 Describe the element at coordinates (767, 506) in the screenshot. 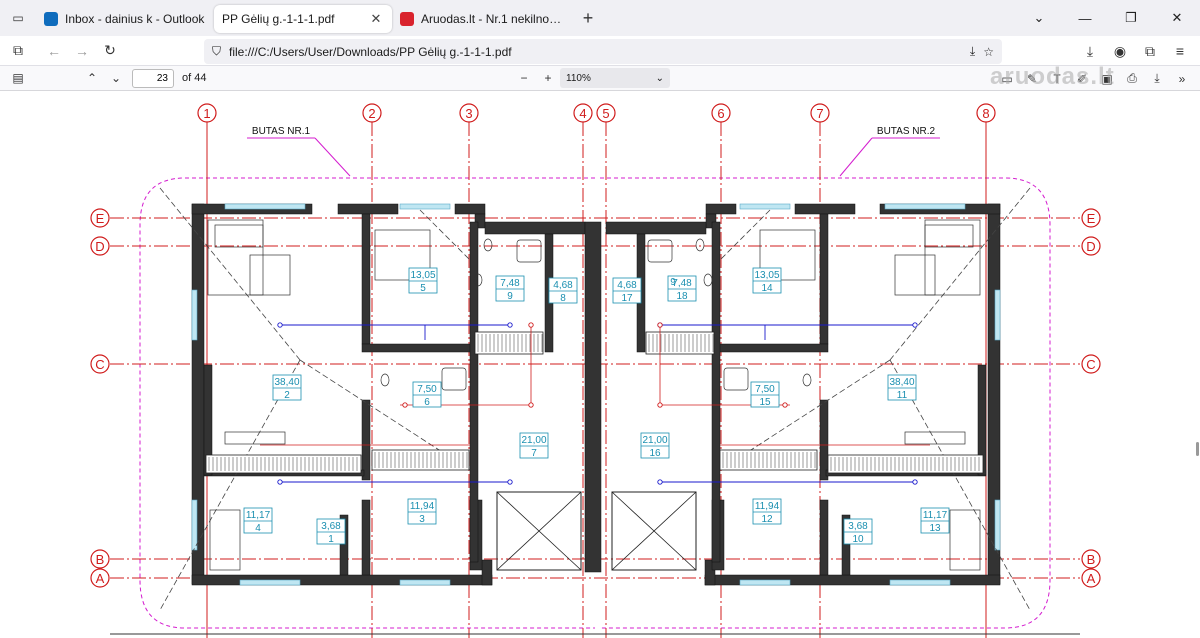

I see `room-area-label: 11,94` at that location.